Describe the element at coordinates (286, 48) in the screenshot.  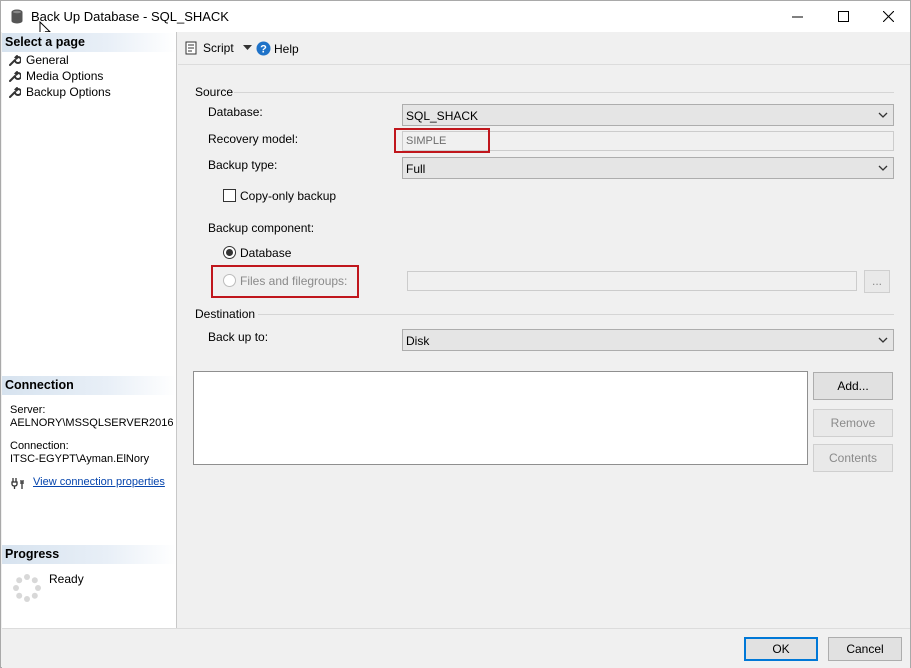
I see `help-label: Help` at that location.